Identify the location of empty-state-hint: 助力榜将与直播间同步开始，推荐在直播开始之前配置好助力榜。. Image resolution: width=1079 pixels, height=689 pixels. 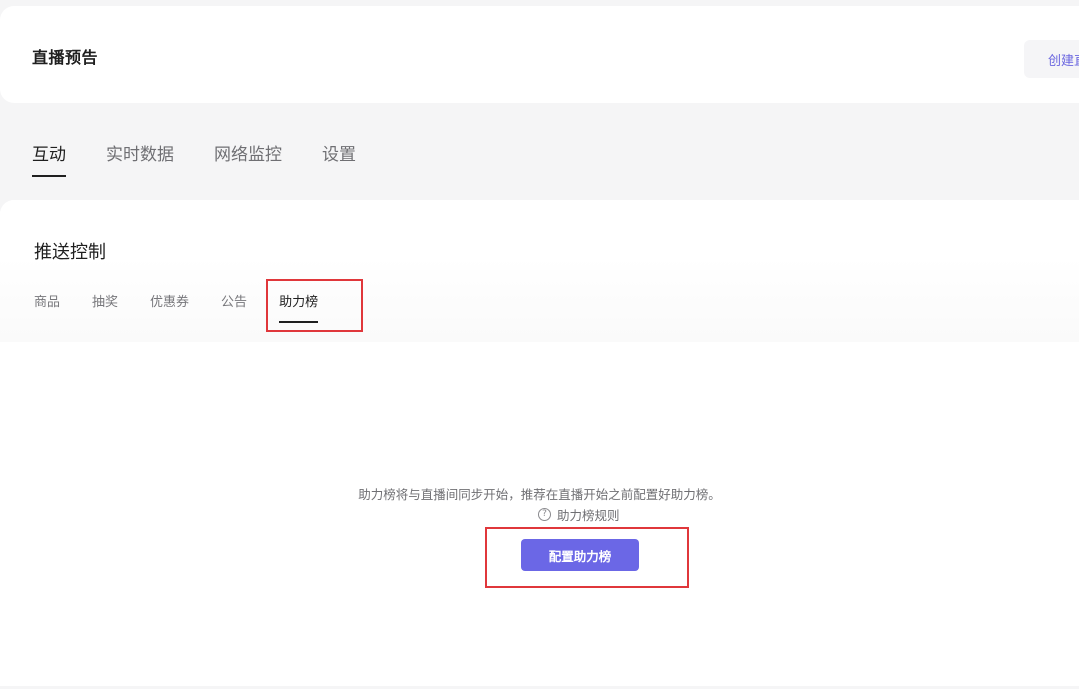
(539, 494).